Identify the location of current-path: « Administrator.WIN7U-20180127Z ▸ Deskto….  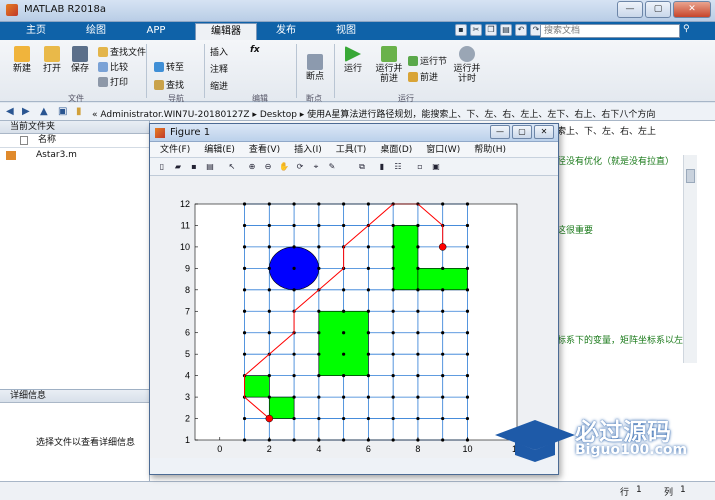
(373, 113).